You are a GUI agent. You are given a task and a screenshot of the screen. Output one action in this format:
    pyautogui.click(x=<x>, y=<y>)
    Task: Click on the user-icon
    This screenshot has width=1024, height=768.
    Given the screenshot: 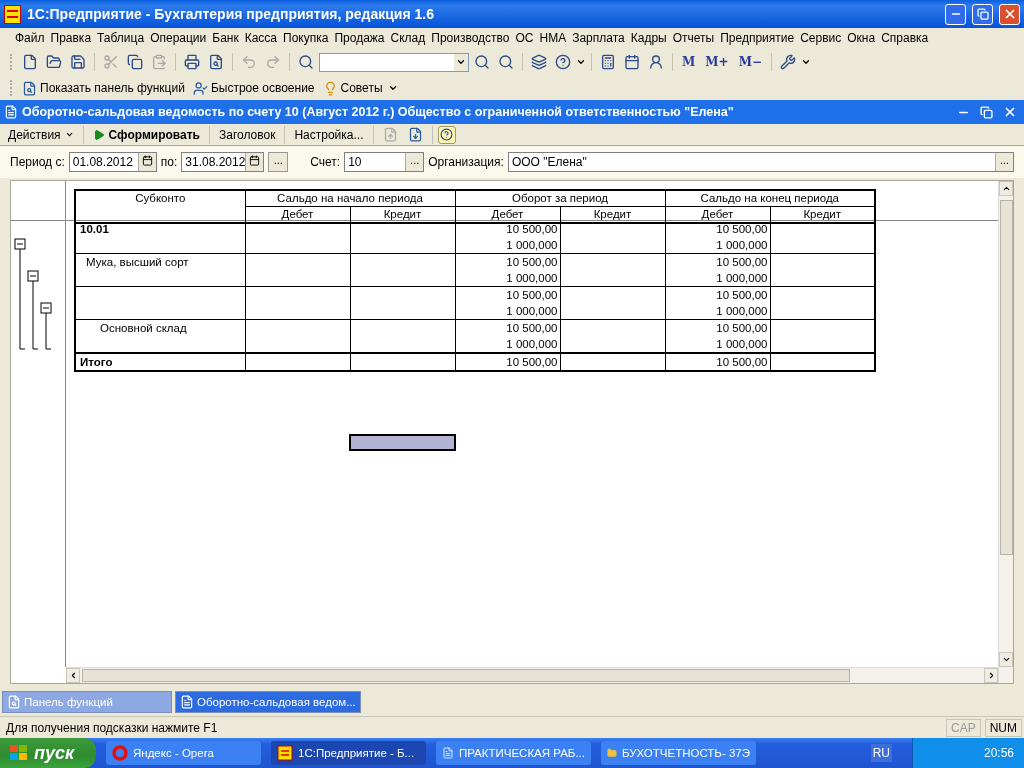 What is the action you would take?
    pyautogui.click(x=200, y=88)
    